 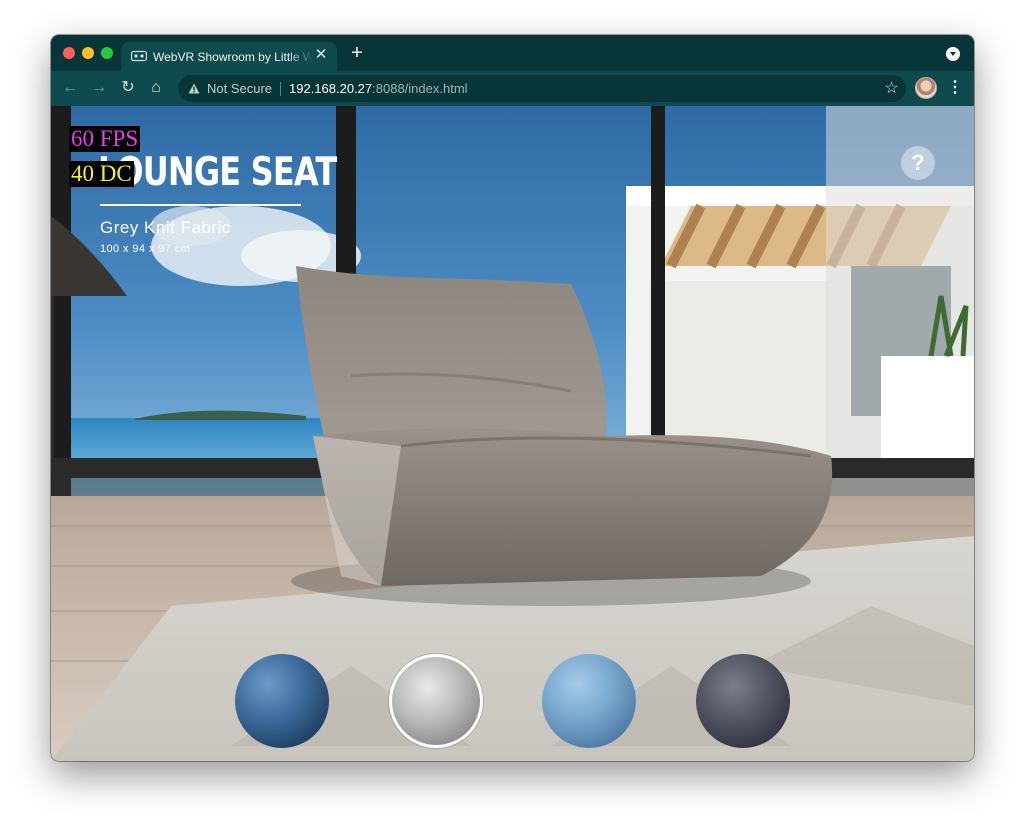 I want to click on swatch-charcoal, so click(x=743, y=701).